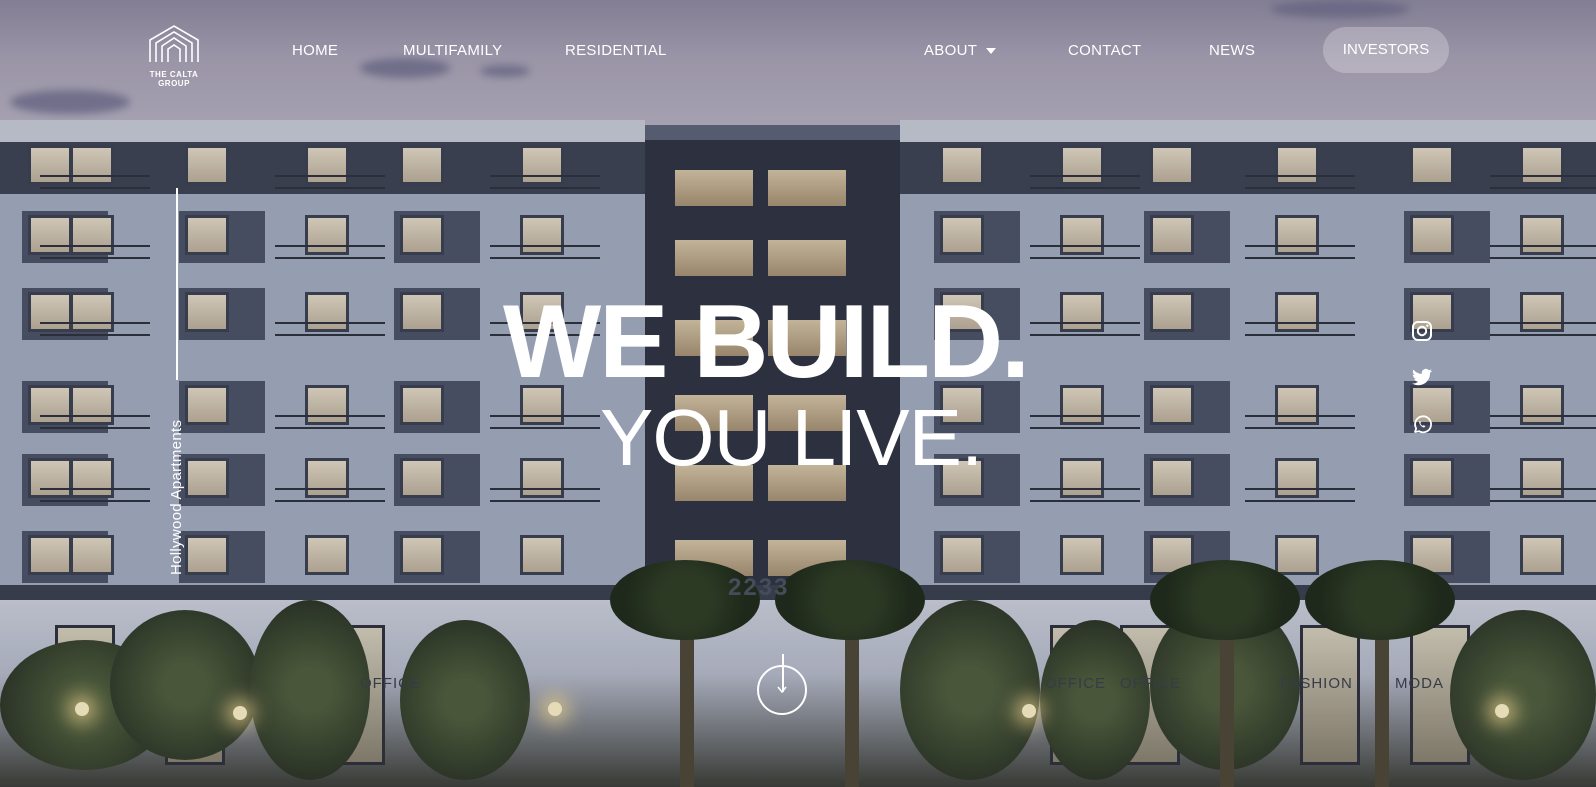 This screenshot has width=1596, height=787. Describe the element at coordinates (1232, 50) in the screenshot. I see `nav-news: NEWS` at that location.